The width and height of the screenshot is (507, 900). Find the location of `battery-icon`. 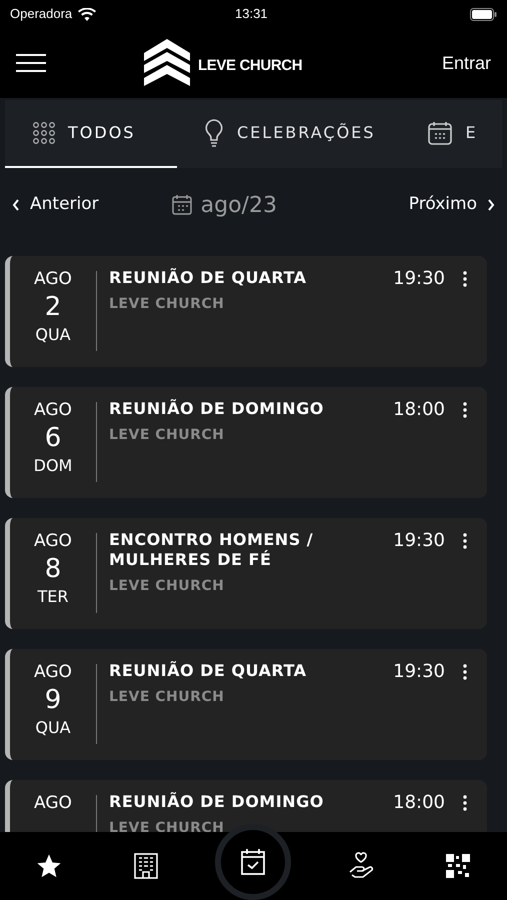

battery-icon is located at coordinates (483, 14).